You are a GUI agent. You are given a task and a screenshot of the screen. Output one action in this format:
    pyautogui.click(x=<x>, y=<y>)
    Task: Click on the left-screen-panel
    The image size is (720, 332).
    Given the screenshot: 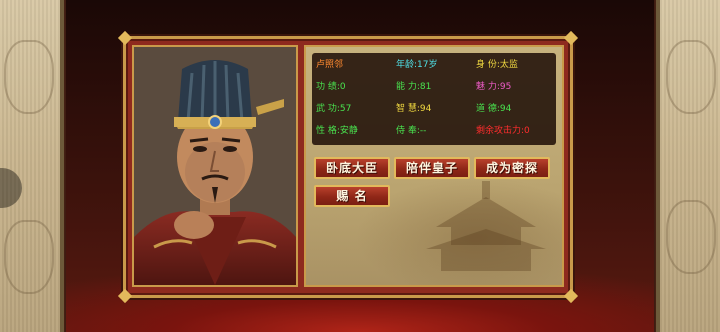 What is the action you would take?
    pyautogui.click(x=32, y=166)
    